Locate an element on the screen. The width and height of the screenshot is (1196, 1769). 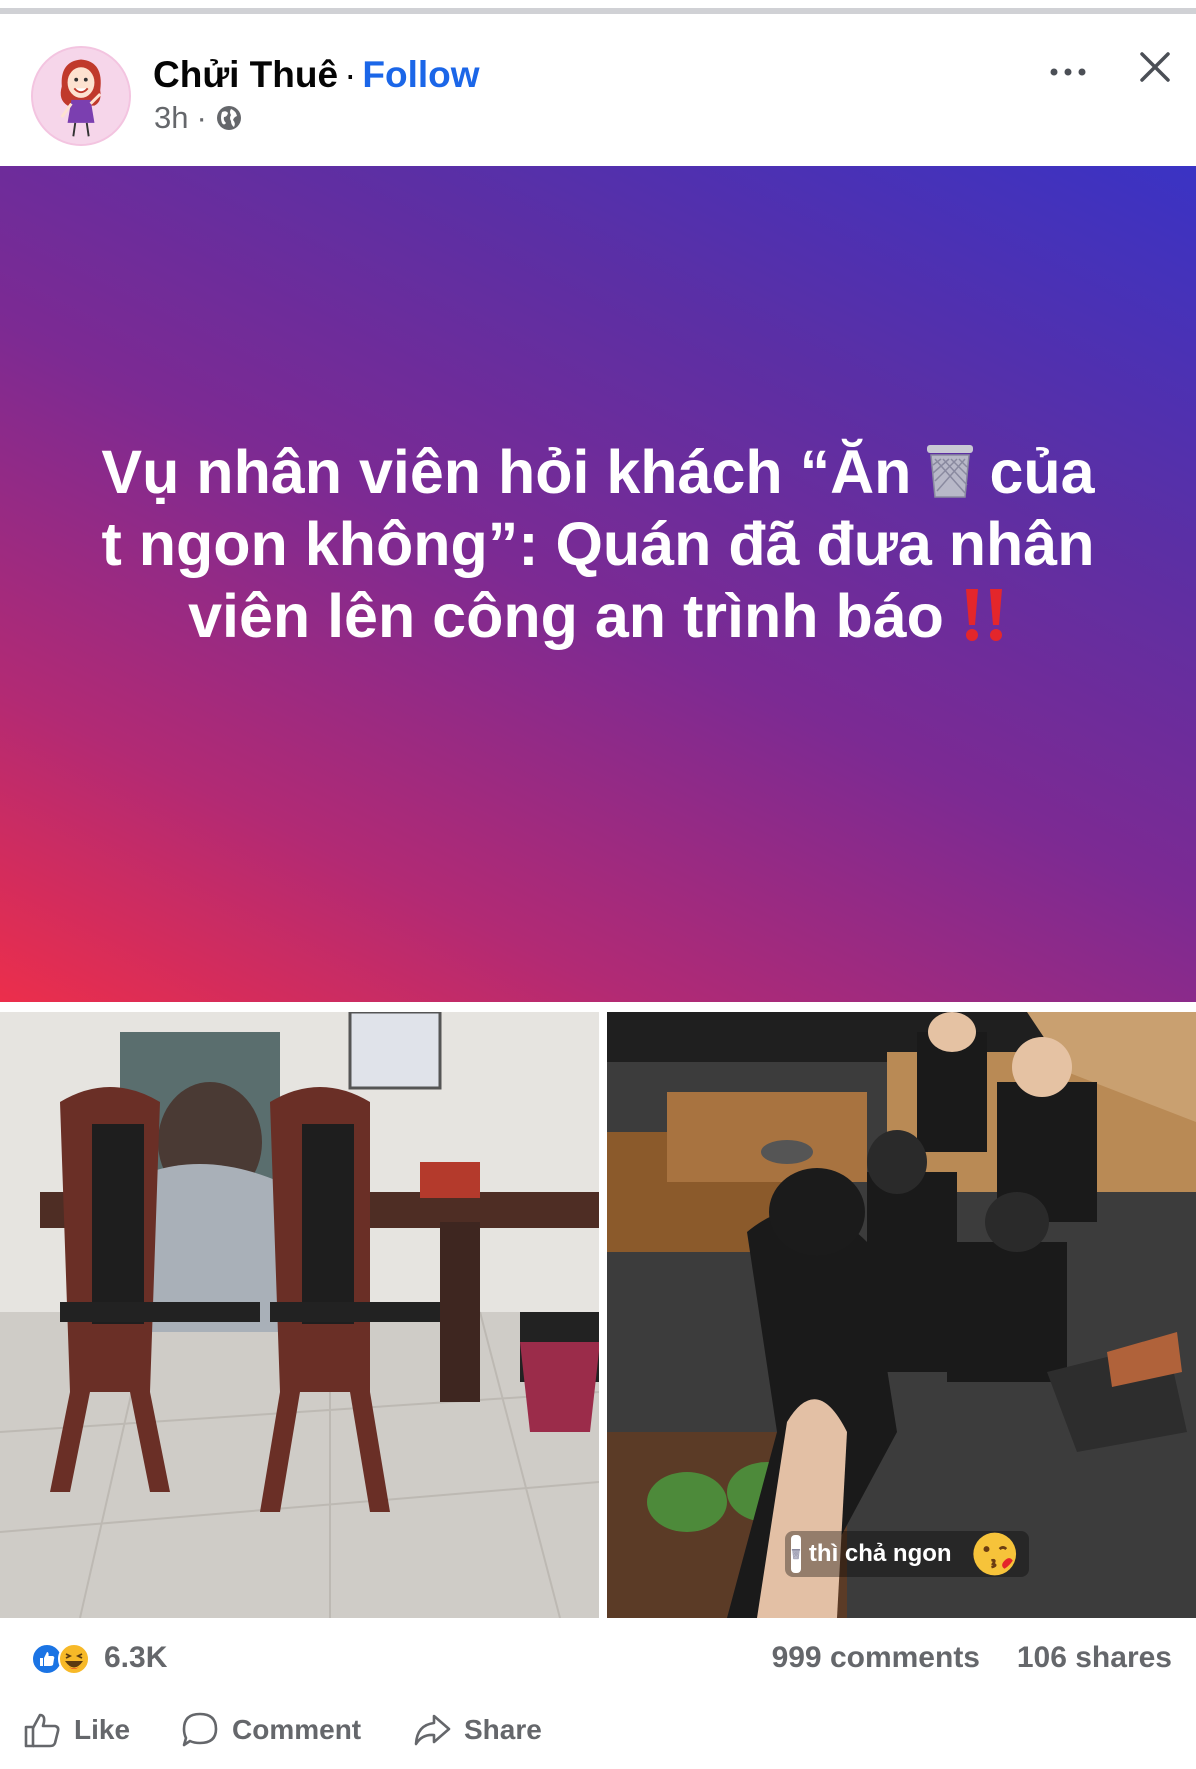
photo-caption-text: thì chả ngon is located at coordinates (880, 1553).